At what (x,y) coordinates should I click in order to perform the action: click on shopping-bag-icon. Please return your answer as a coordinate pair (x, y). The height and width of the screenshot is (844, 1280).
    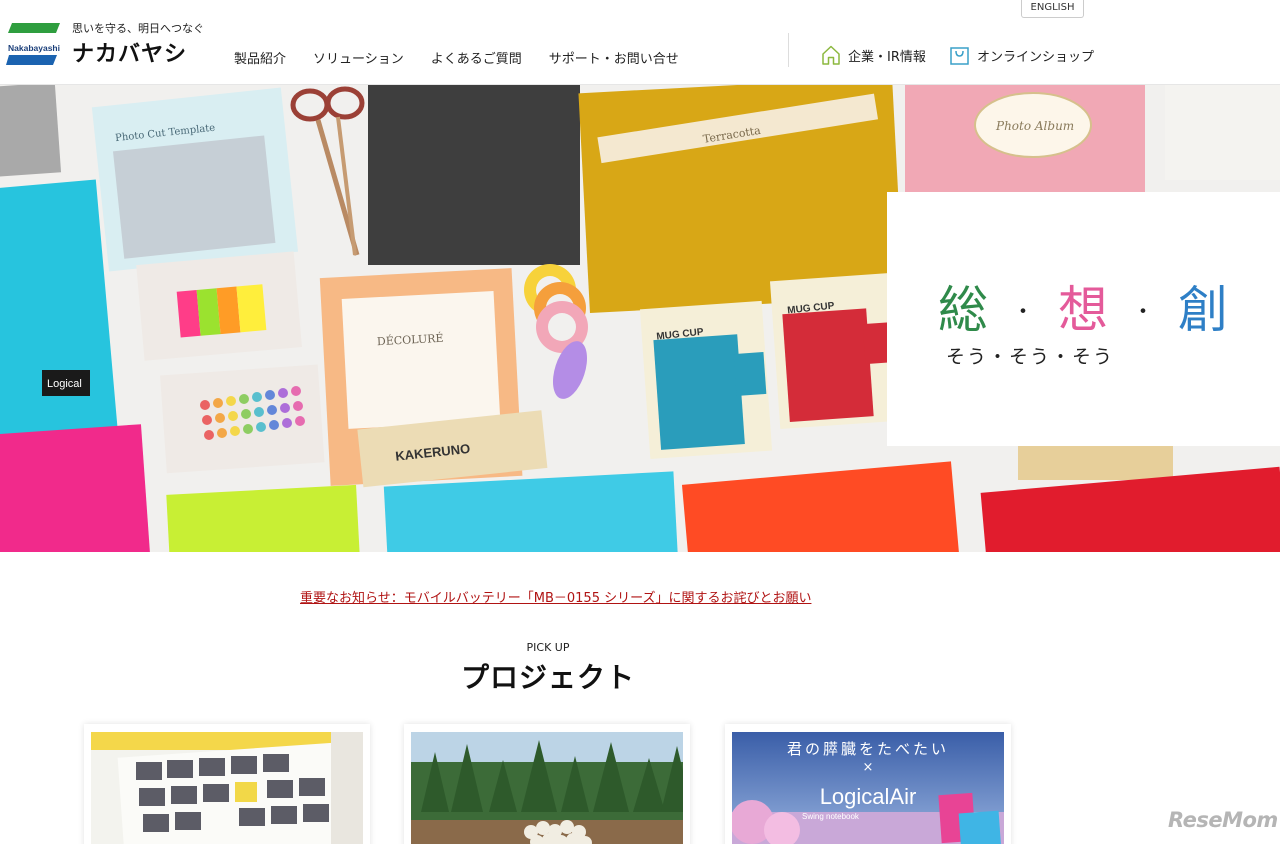
    Looking at the image, I should click on (959, 56).